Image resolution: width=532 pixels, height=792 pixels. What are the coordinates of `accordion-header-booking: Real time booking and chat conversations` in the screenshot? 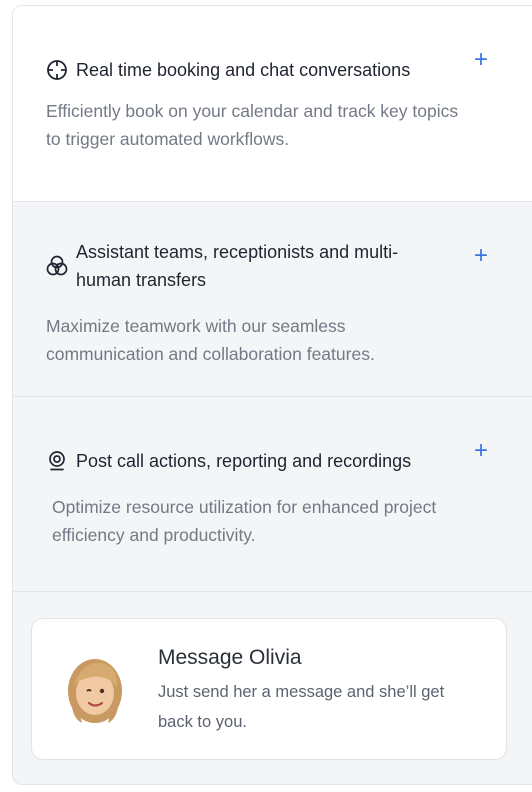 It's located at (228, 70).